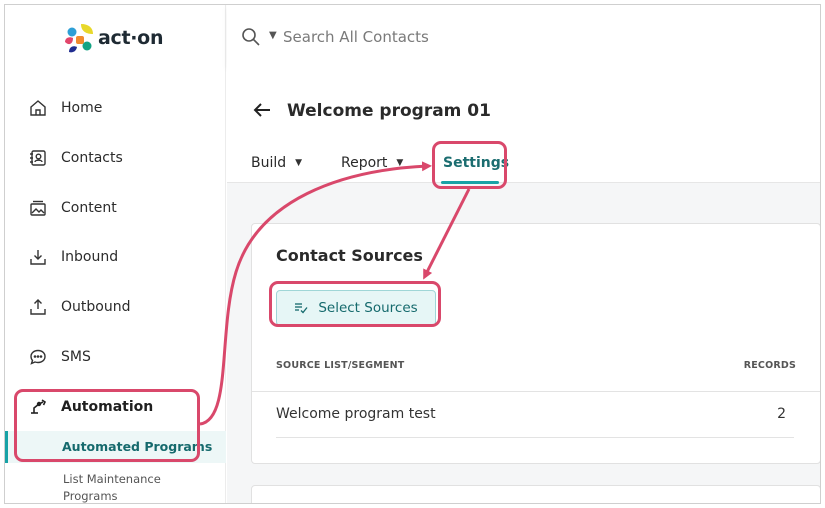 The image size is (825, 508). Describe the element at coordinates (115, 357) in the screenshot. I see `sidebar-item-sms: SMS` at that location.